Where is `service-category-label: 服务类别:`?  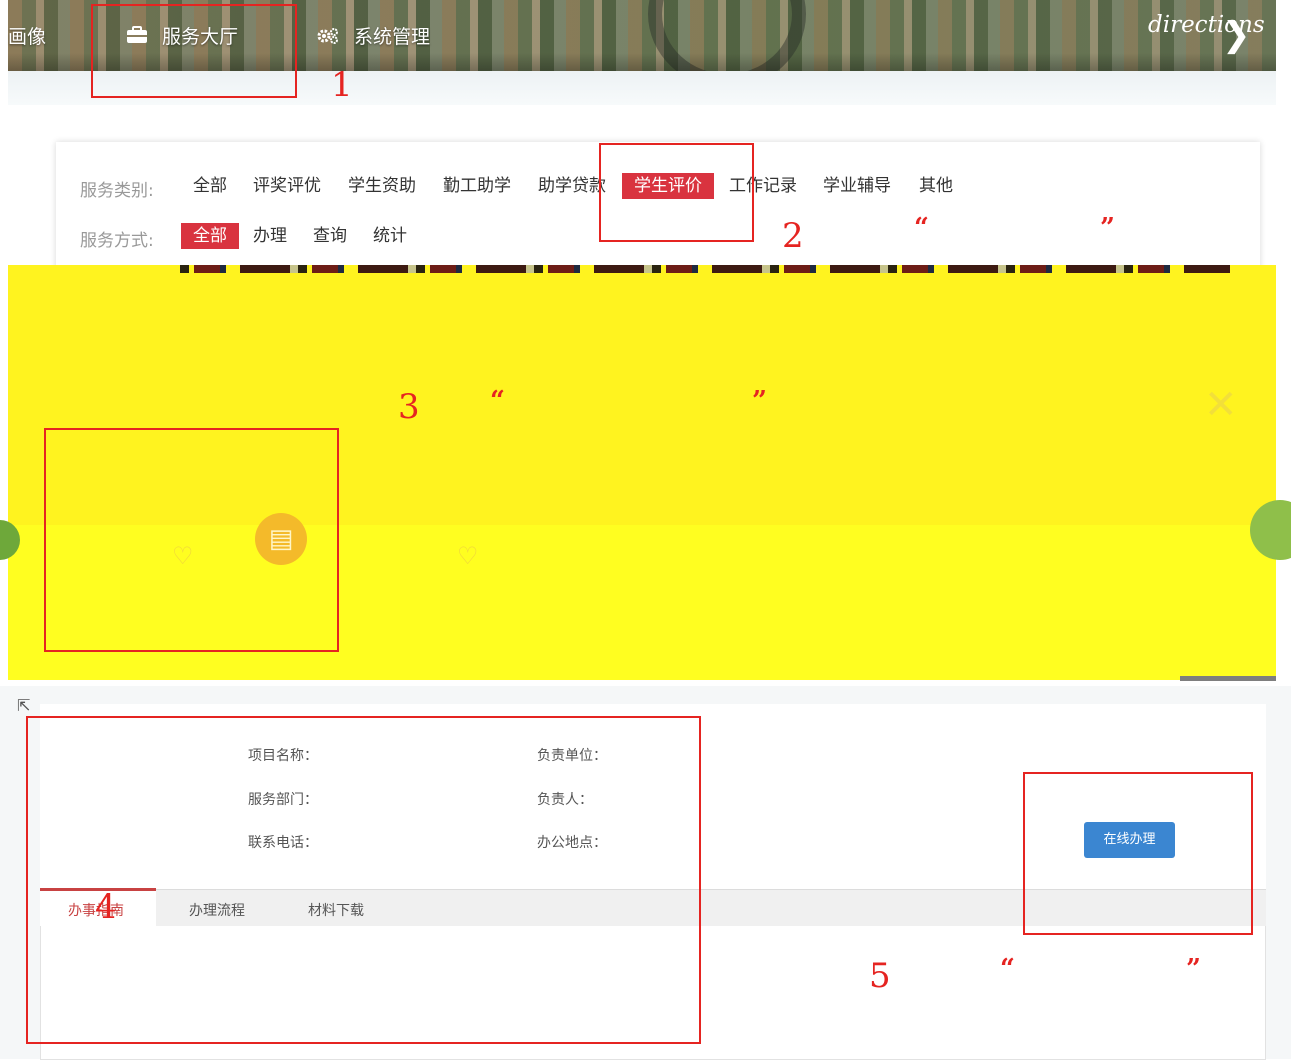
service-category-label: 服务类别: is located at coordinates (117, 191).